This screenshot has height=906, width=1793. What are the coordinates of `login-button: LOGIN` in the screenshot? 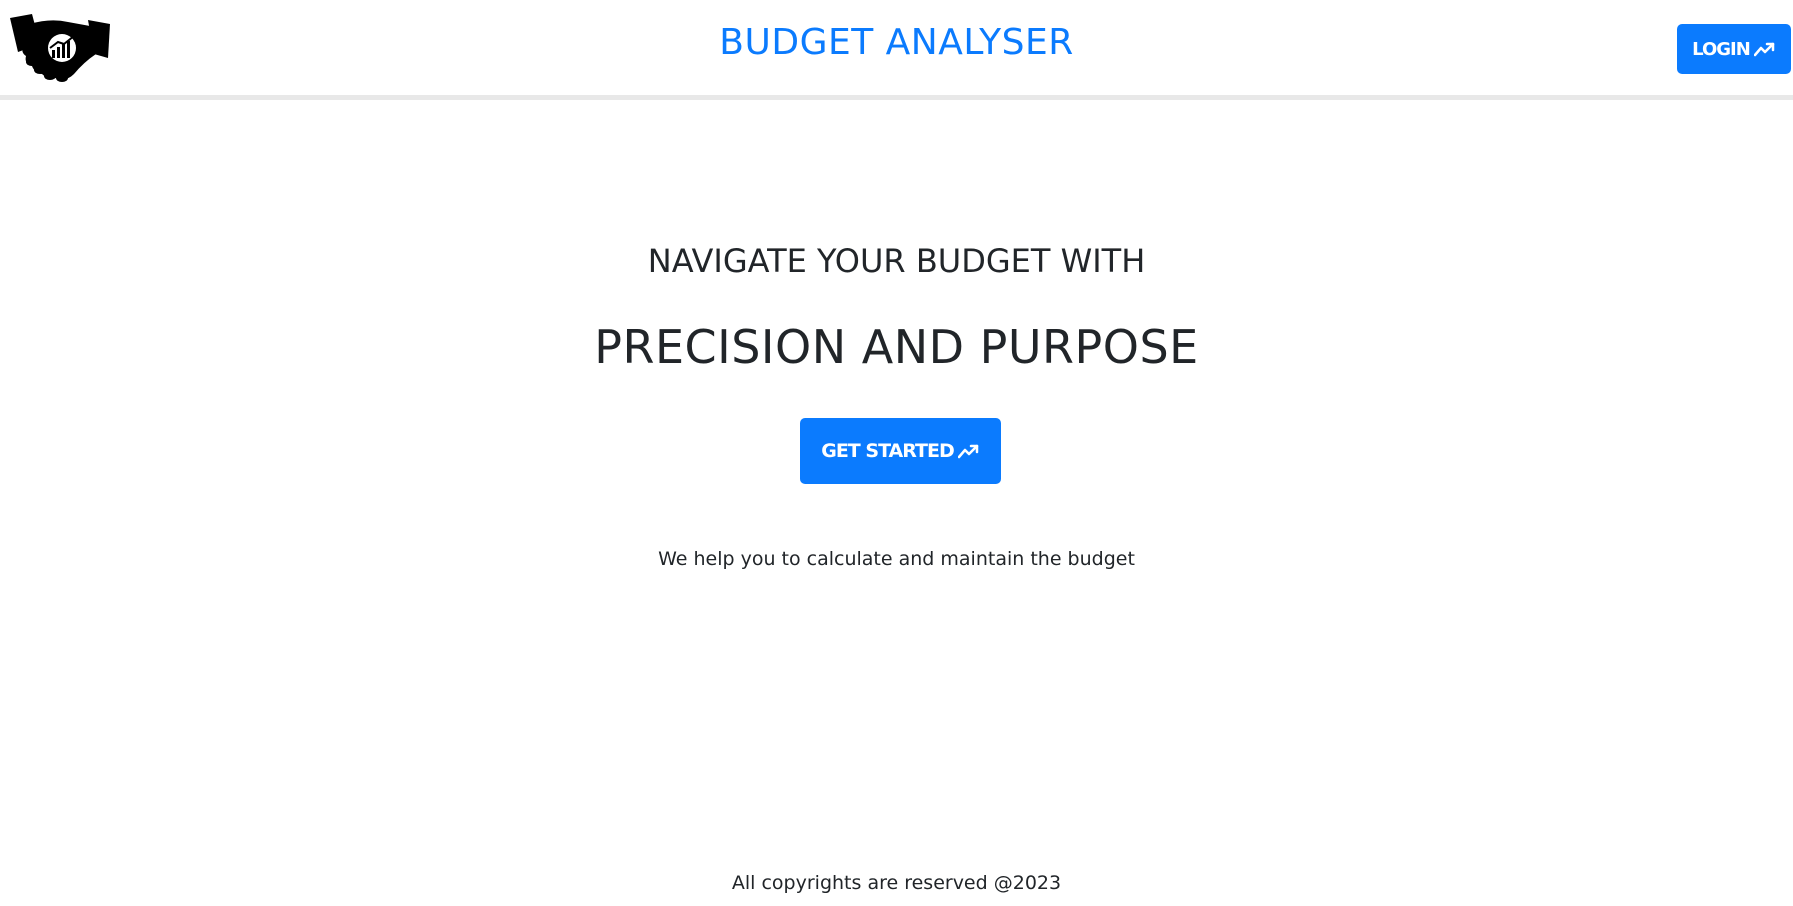 It's located at (1734, 49).